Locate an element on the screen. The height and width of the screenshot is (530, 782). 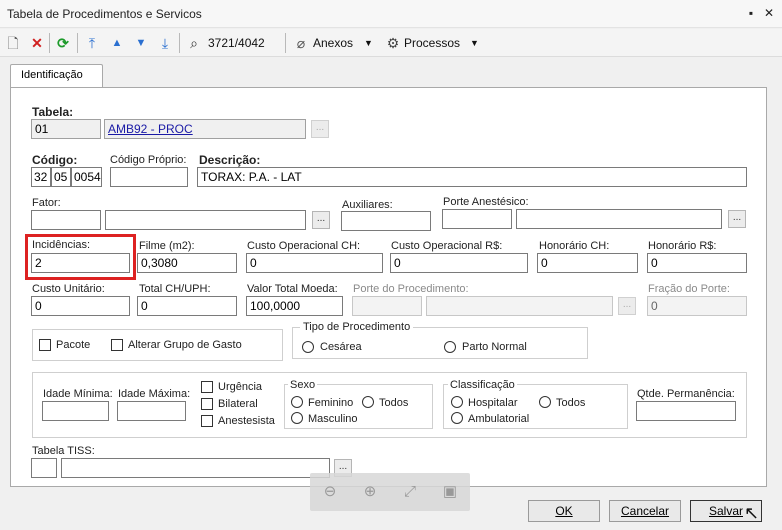
presentation-icon: ▣ is located at coordinates (450, 492).